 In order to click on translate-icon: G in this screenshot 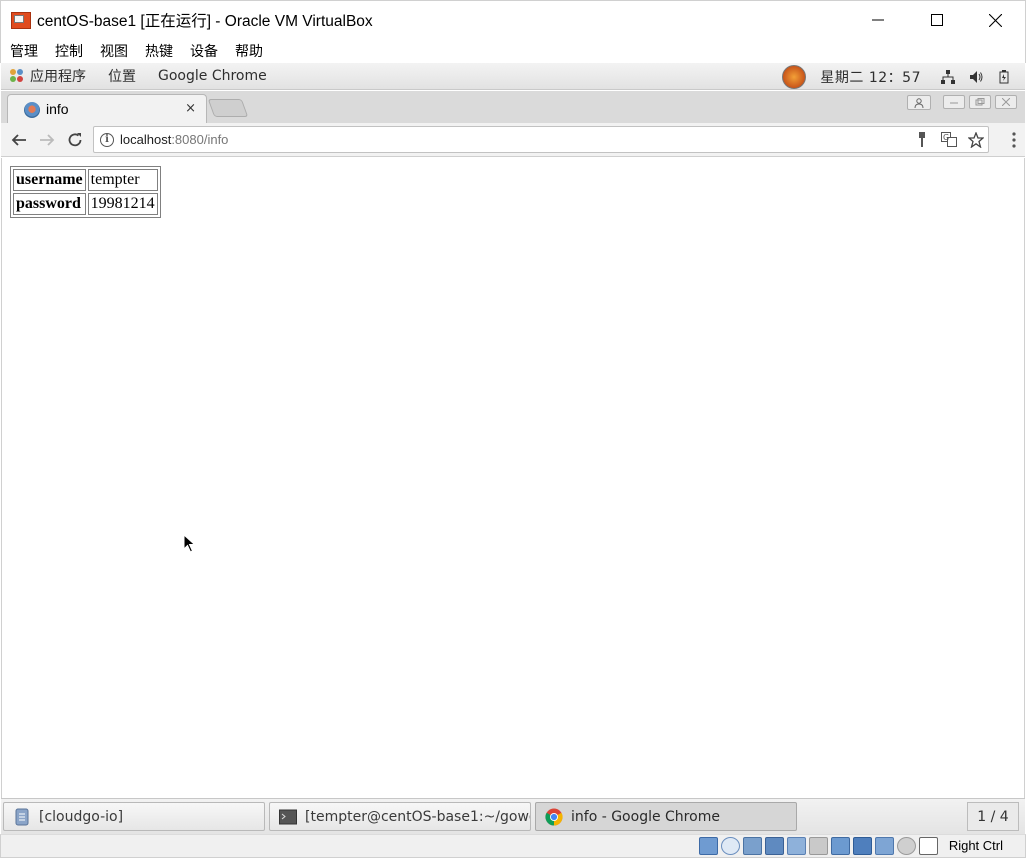, I will do `click(948, 139)`.